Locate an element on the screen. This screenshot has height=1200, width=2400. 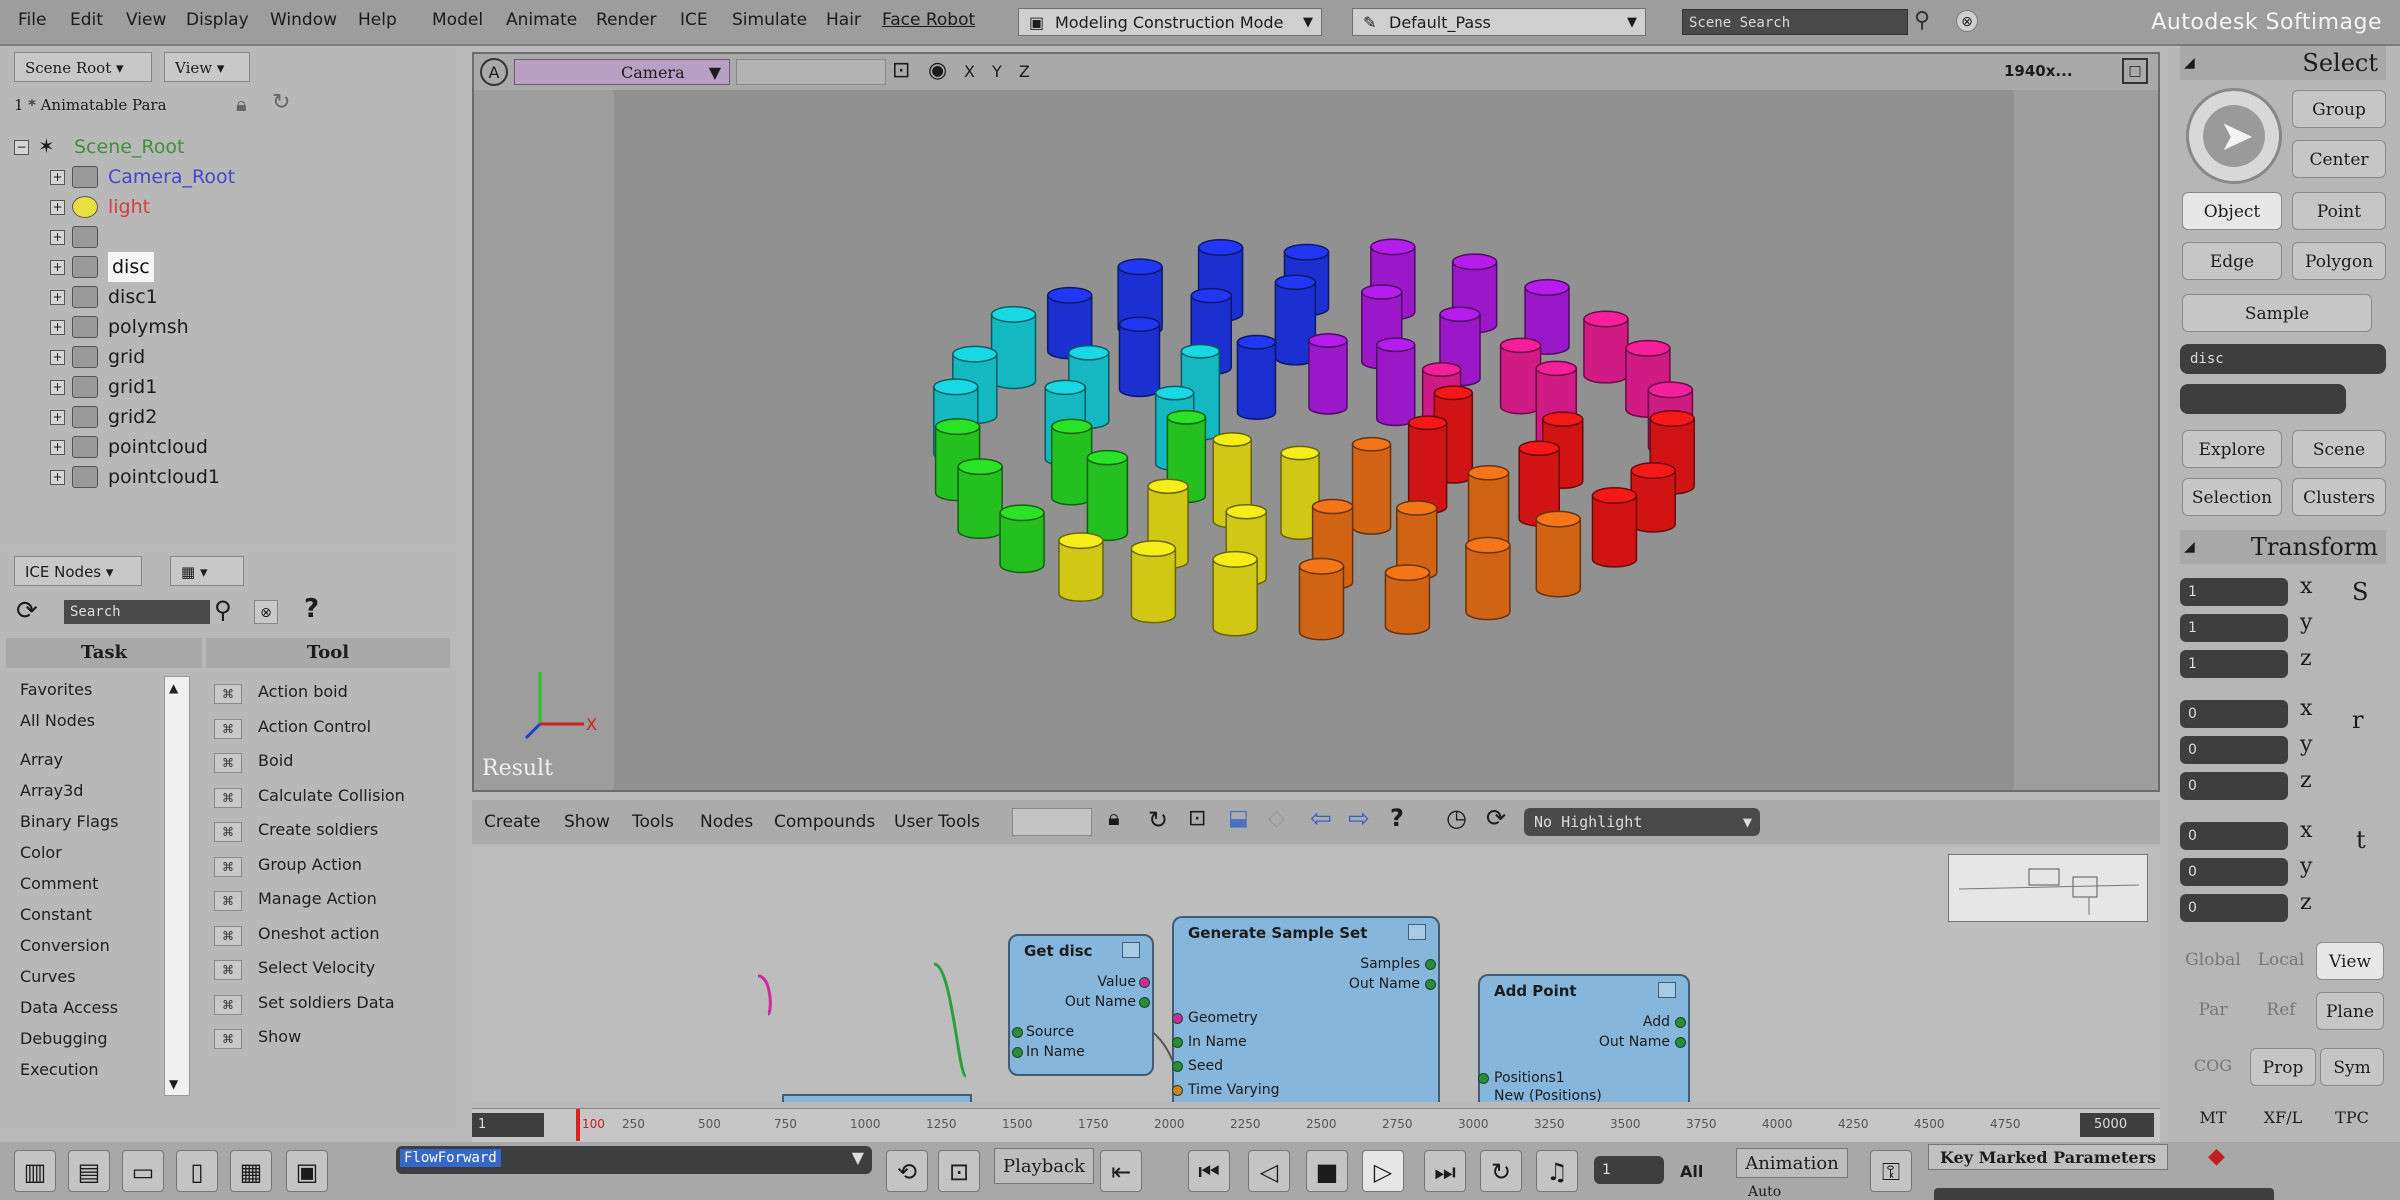
tree-item: + Camera_Root is located at coordinates (220, 177).